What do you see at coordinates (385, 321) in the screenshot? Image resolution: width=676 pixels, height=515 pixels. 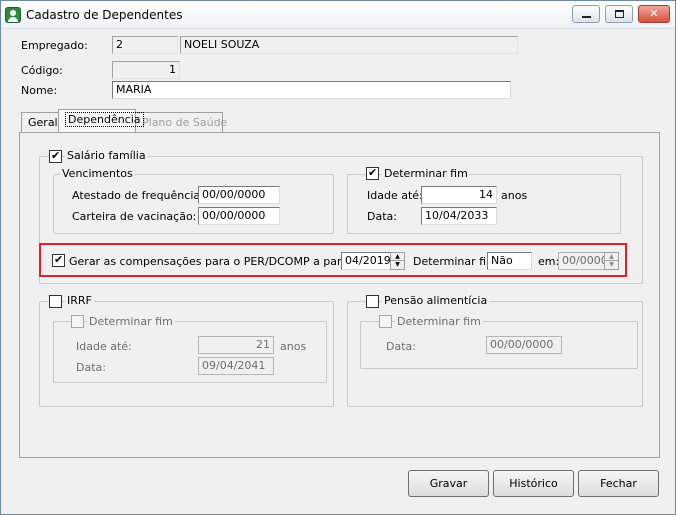 I see `pensao-determinar-fim-checkbox` at bounding box center [385, 321].